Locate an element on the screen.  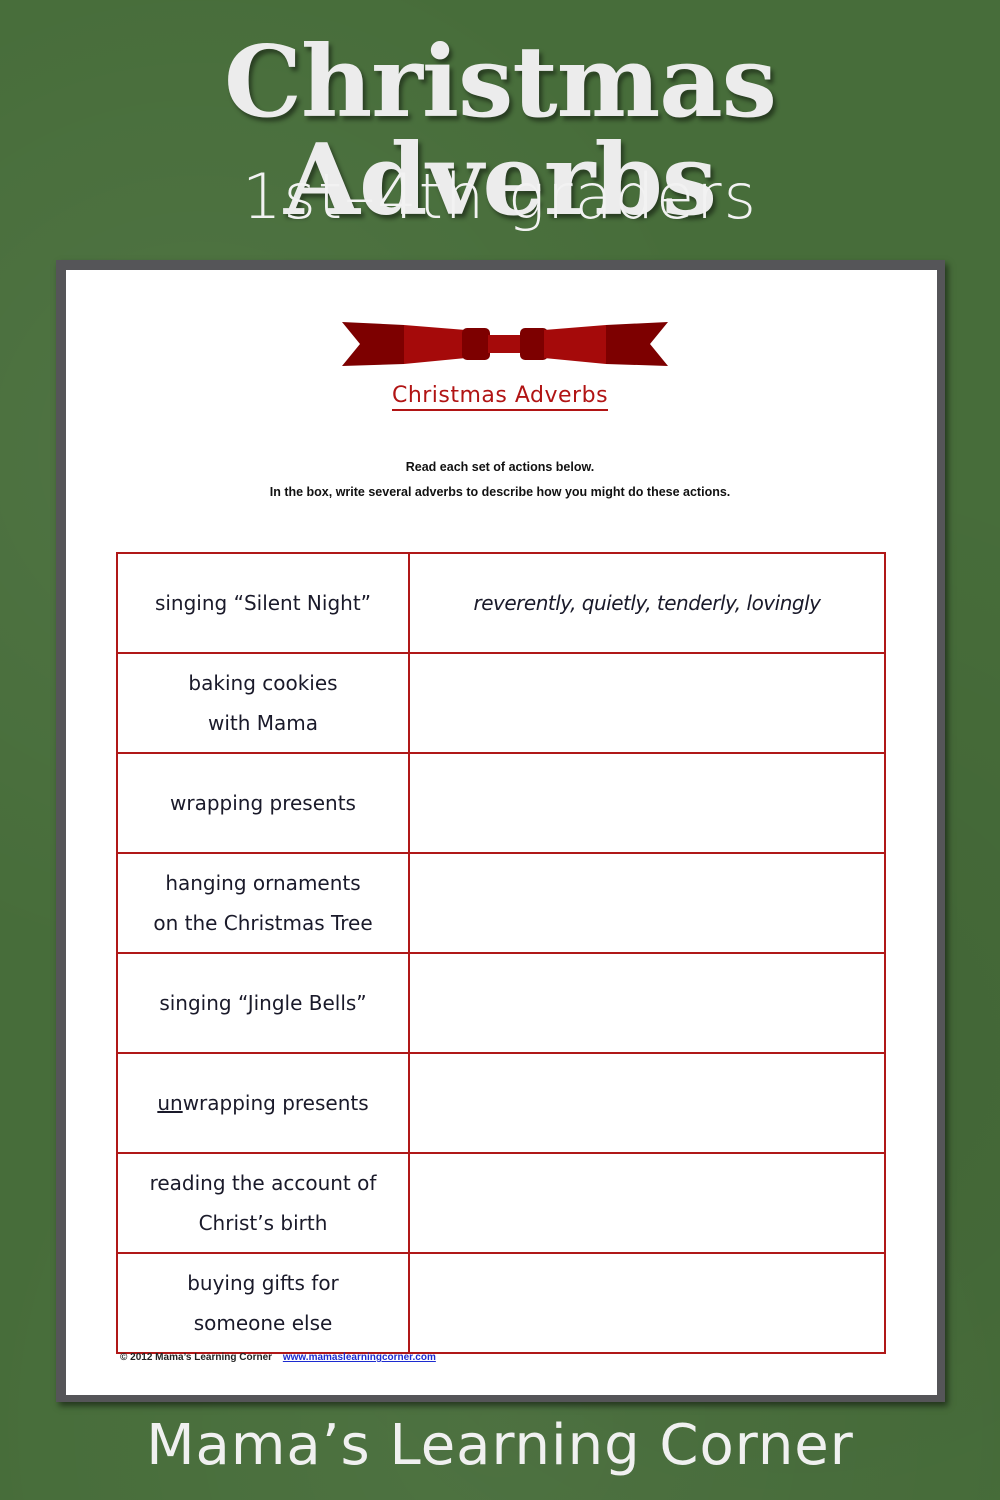
underlined-prefix: un is located at coordinates (170, 1103).